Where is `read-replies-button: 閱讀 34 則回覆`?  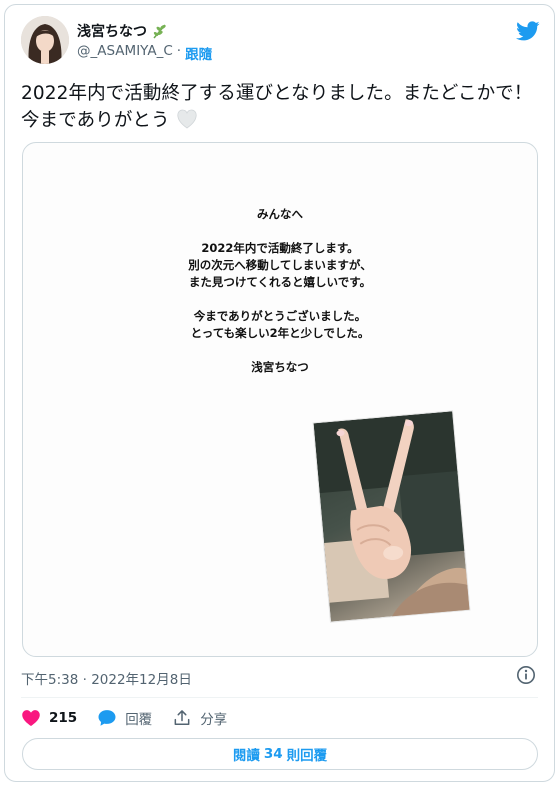 read-replies-button: 閱讀 34 則回覆 is located at coordinates (280, 754).